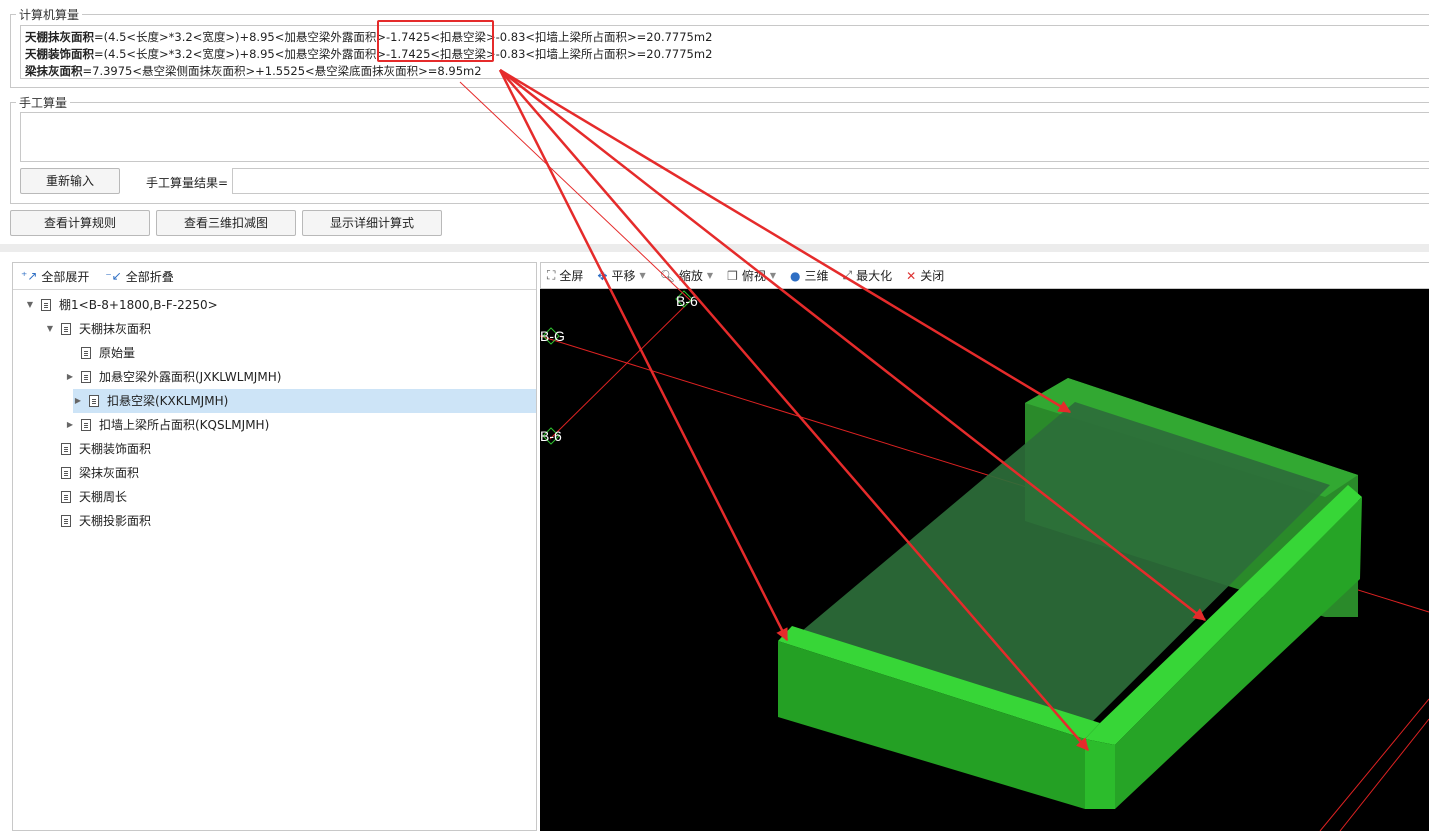  Describe the element at coordinates (571, 276) in the screenshot. I see `fullscreen-label: 全屏` at that location.